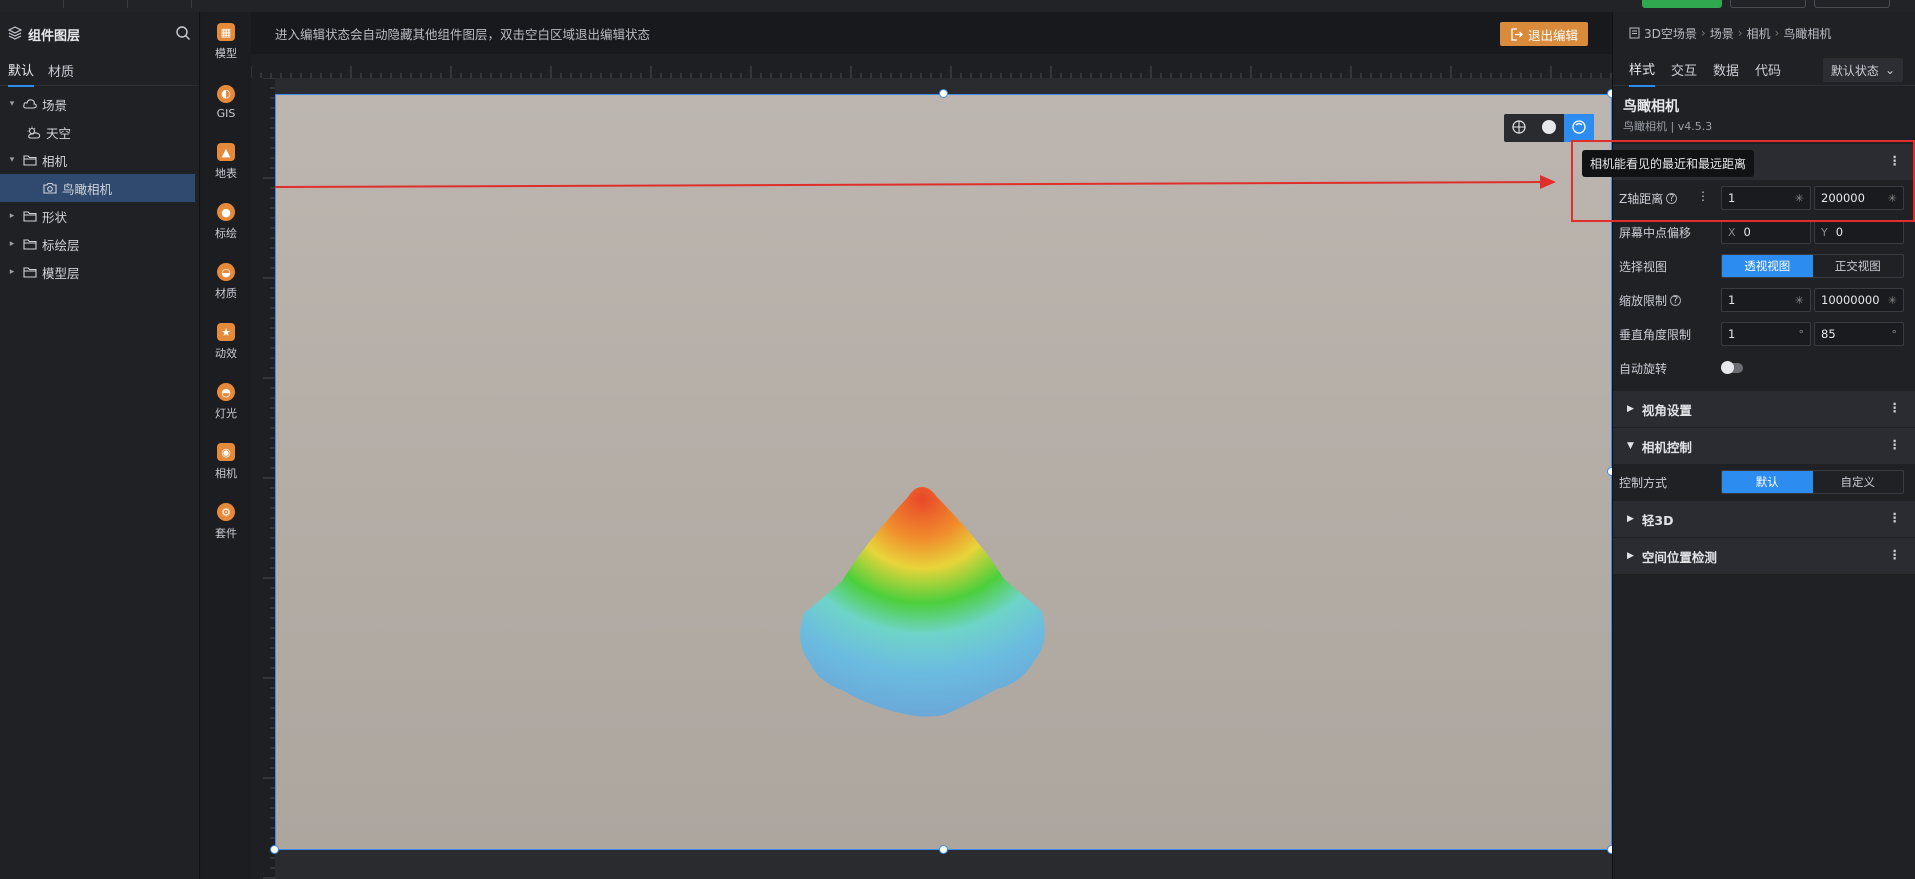  I want to click on tree-item-model-layer: ▸ 模型层, so click(99, 272).